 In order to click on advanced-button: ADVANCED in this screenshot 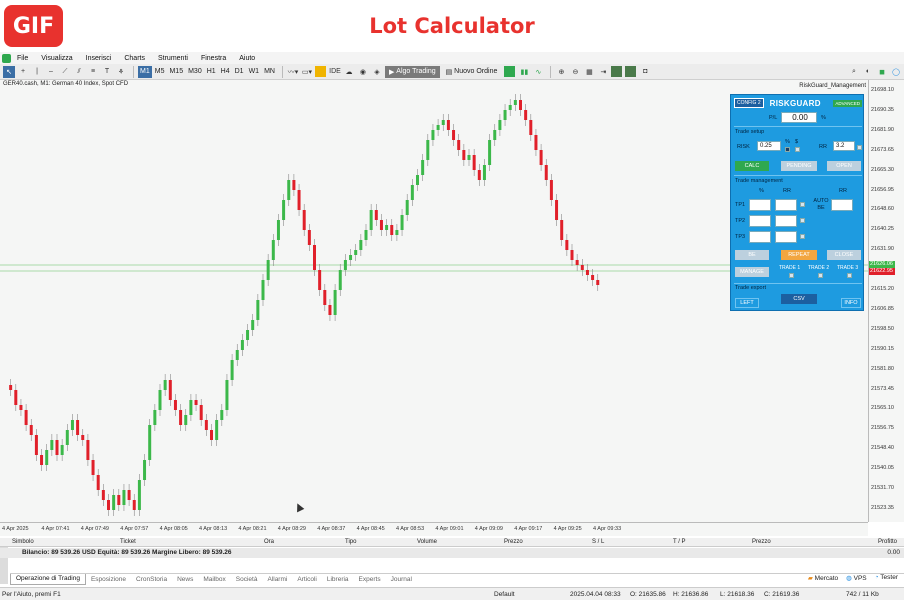, I will do `click(847, 103)`.